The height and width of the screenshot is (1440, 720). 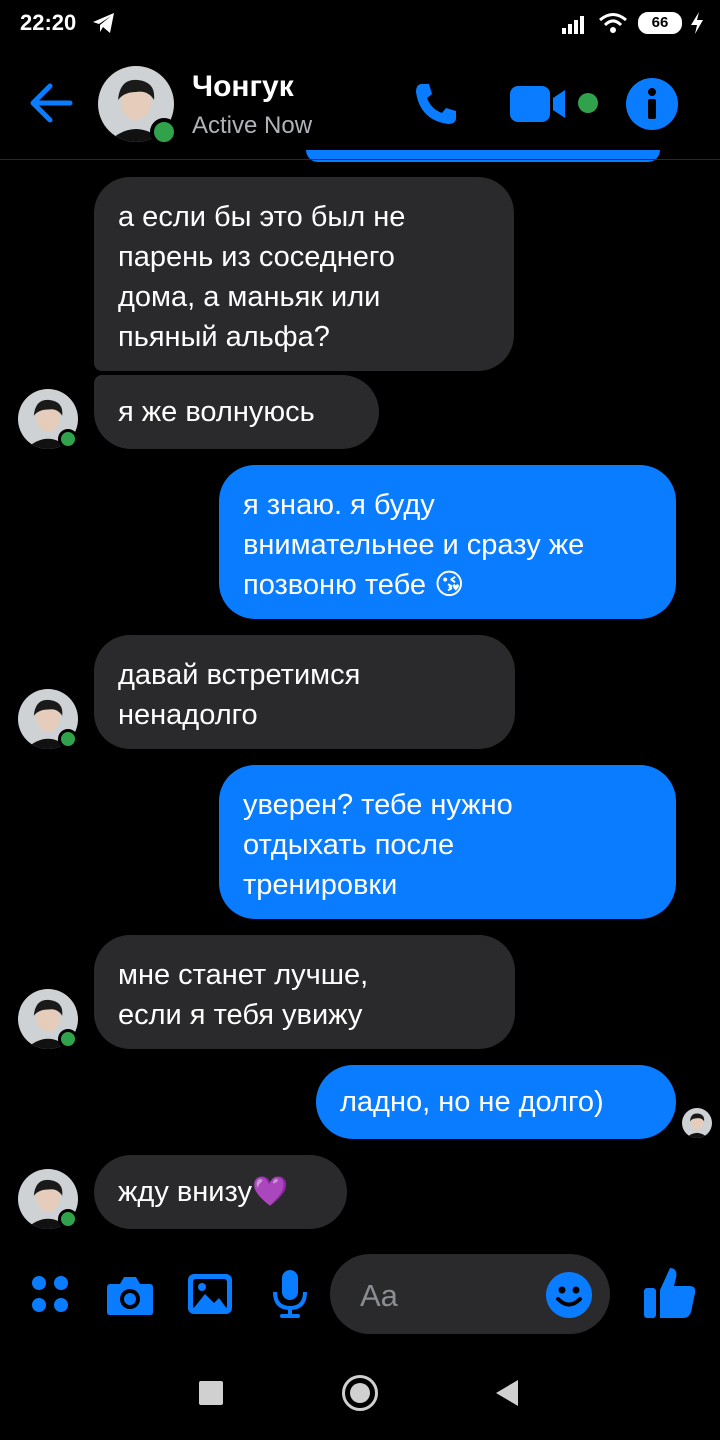 I want to click on message-bubble-incoming: давай встретимся ненадолго, so click(x=304, y=692).